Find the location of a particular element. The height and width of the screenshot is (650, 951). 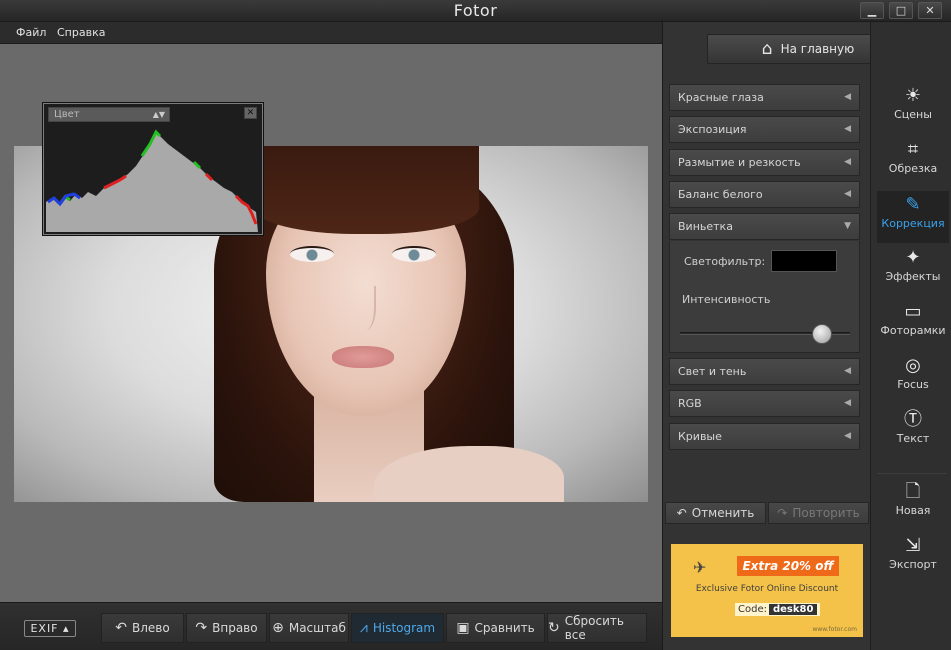

tool-frames-label: Фоторамки is located at coordinates (913, 330).